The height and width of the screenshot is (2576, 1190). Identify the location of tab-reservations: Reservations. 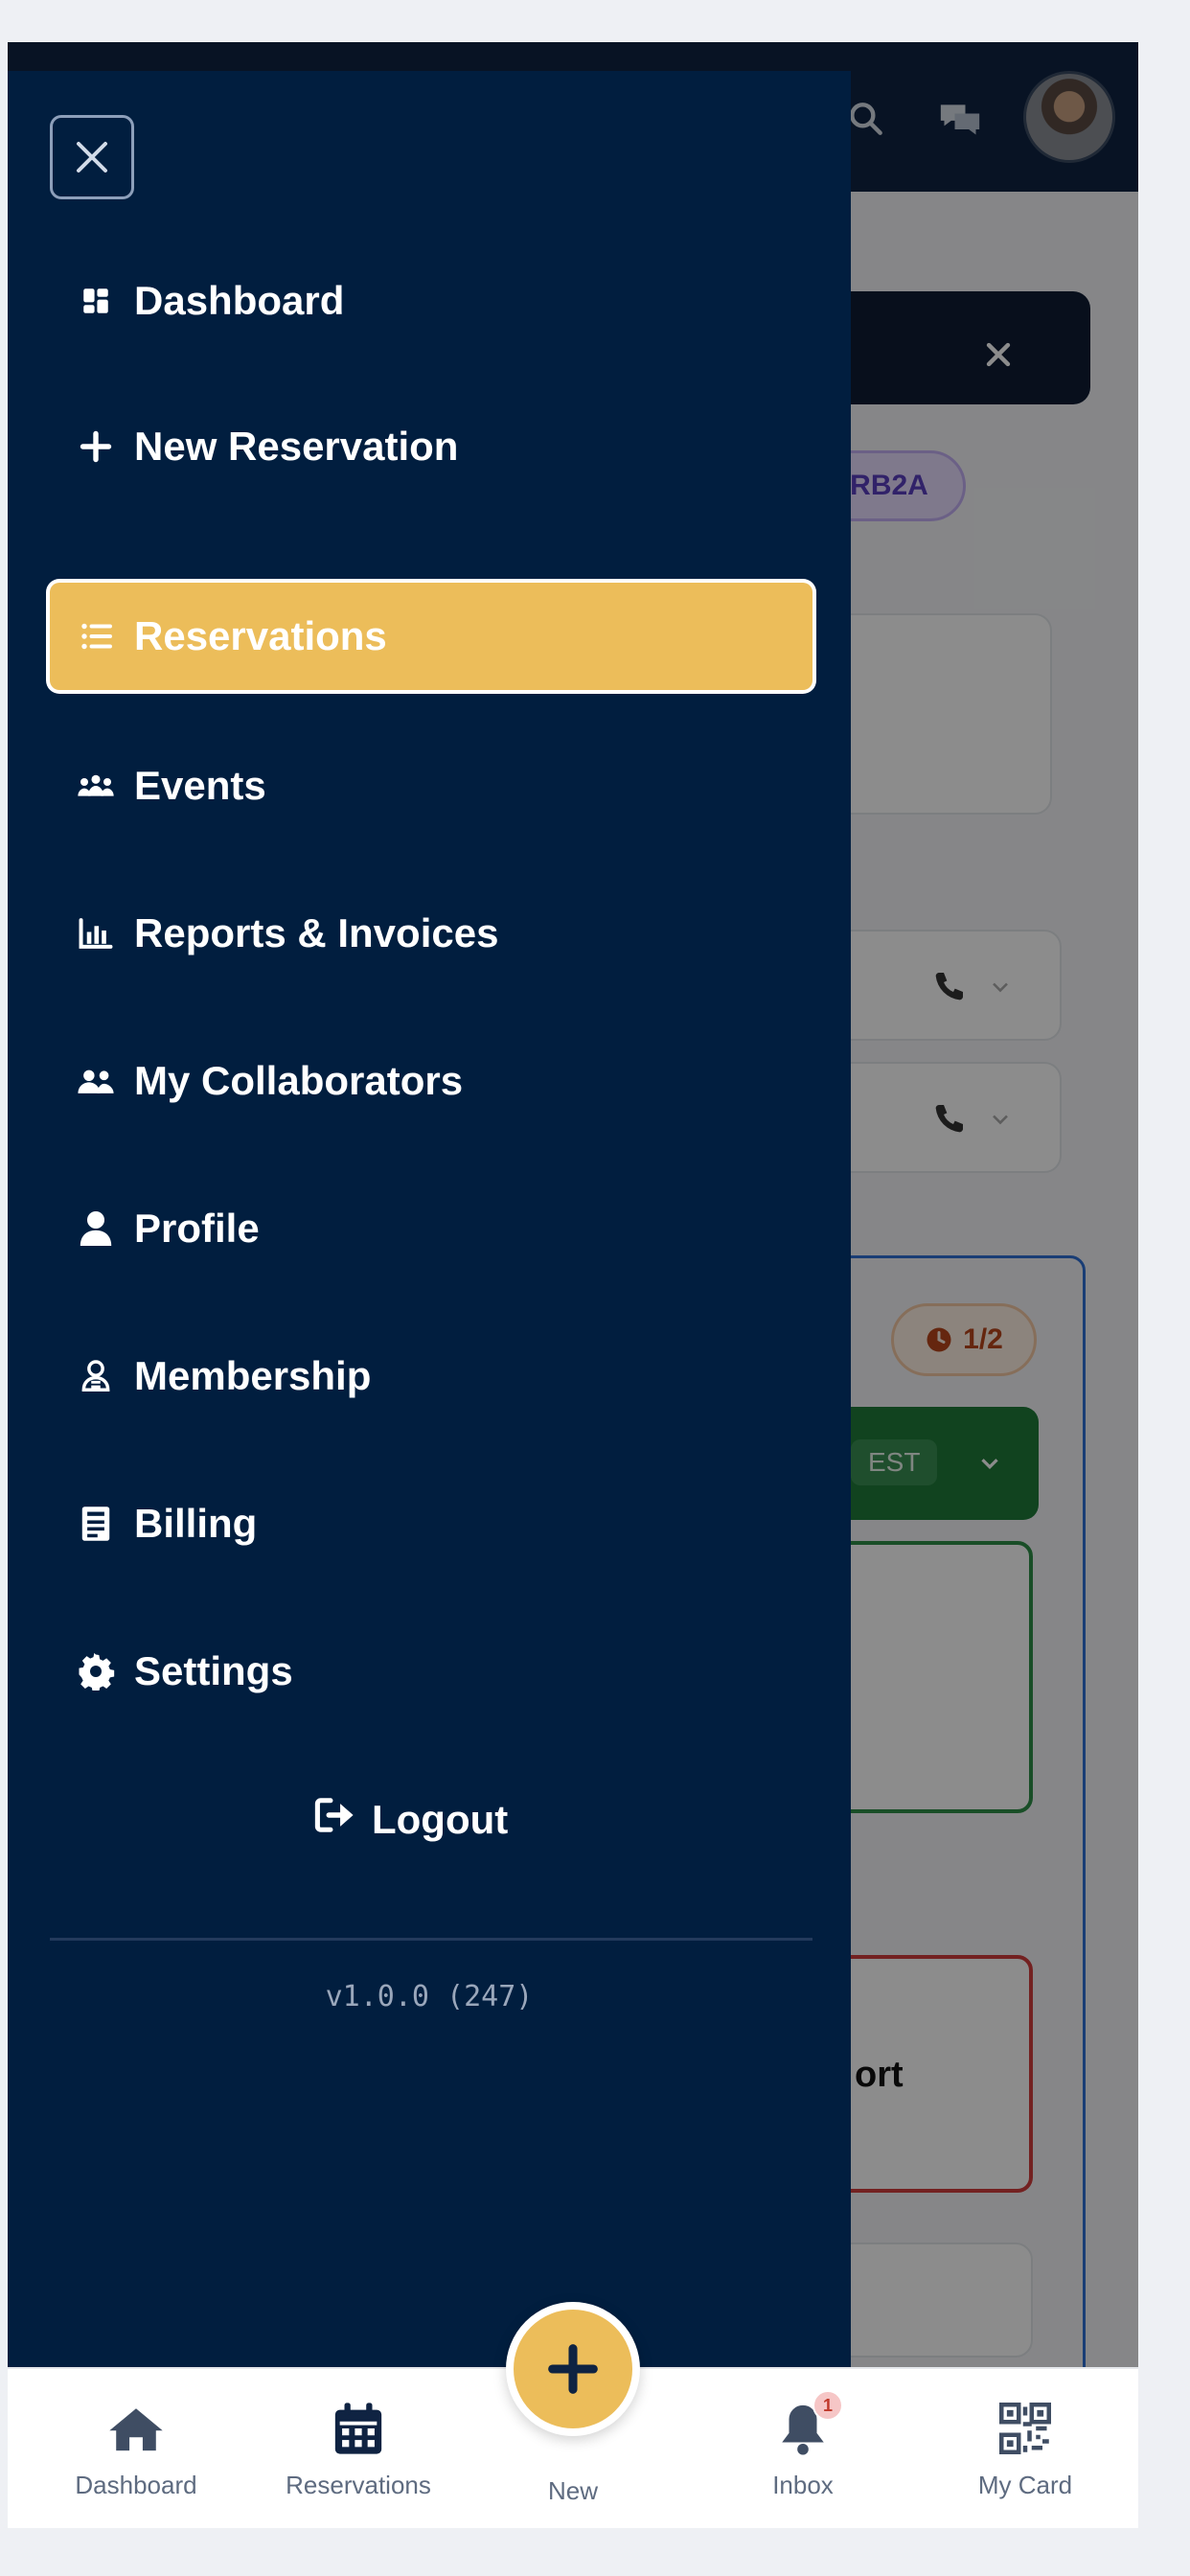
(358, 2448).